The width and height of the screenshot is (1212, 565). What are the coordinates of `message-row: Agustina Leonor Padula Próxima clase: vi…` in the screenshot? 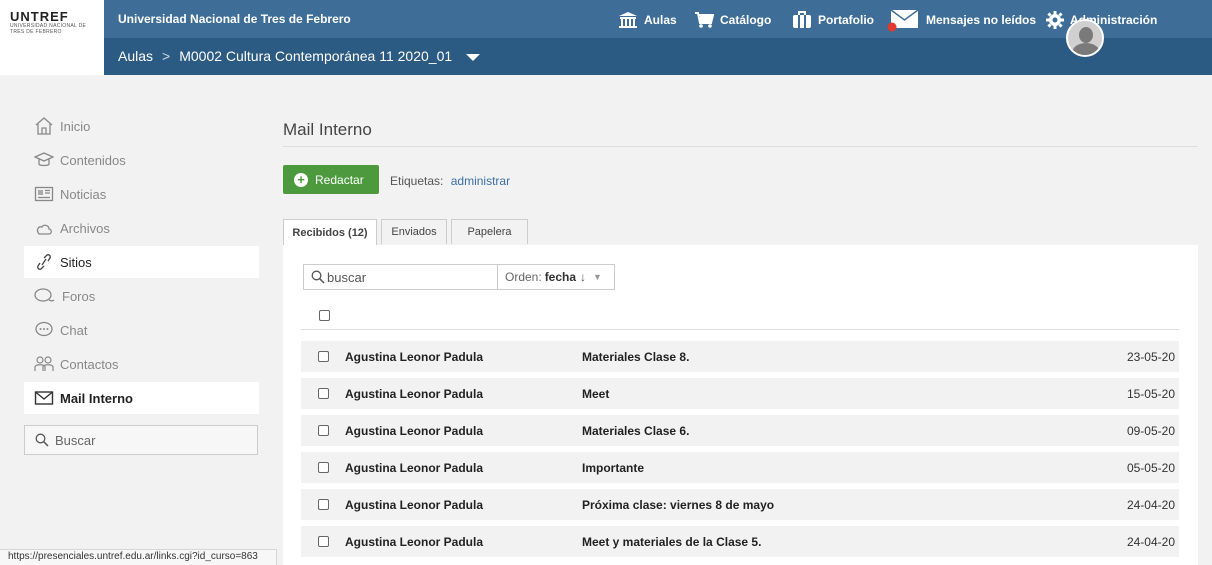 It's located at (740, 504).